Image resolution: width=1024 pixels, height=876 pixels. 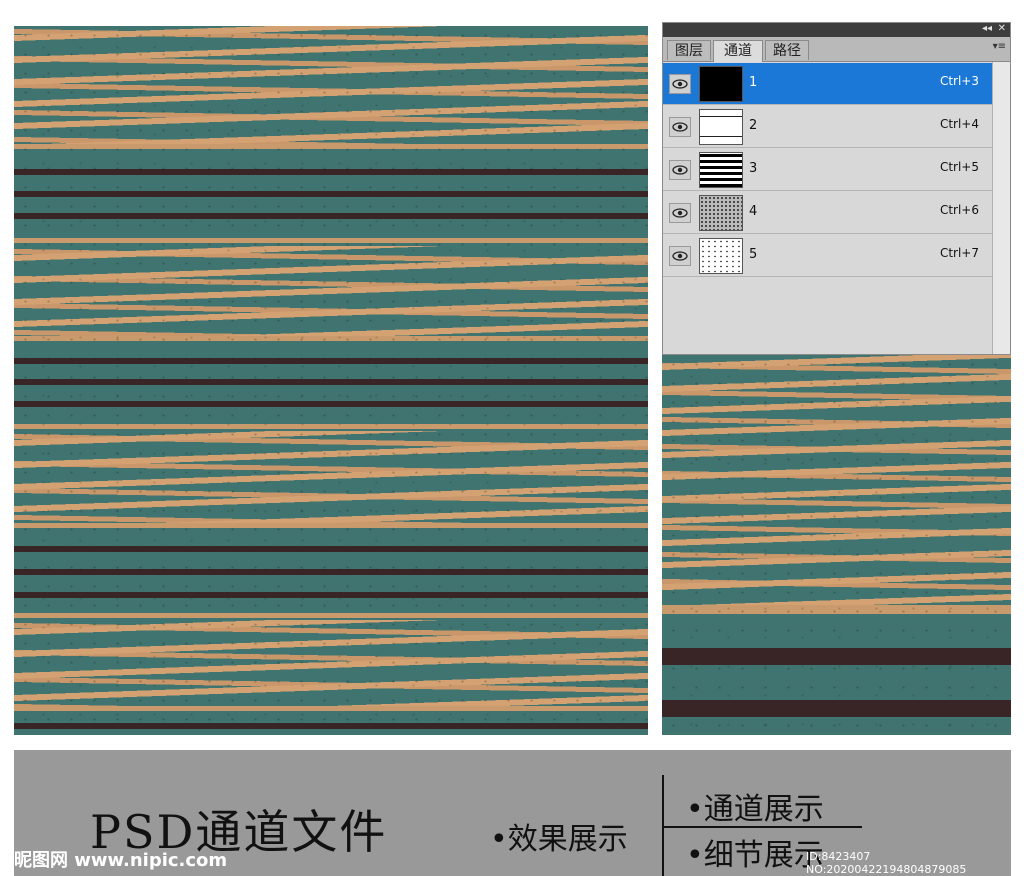 I want to click on pattern-detail-image, so click(x=836, y=545).